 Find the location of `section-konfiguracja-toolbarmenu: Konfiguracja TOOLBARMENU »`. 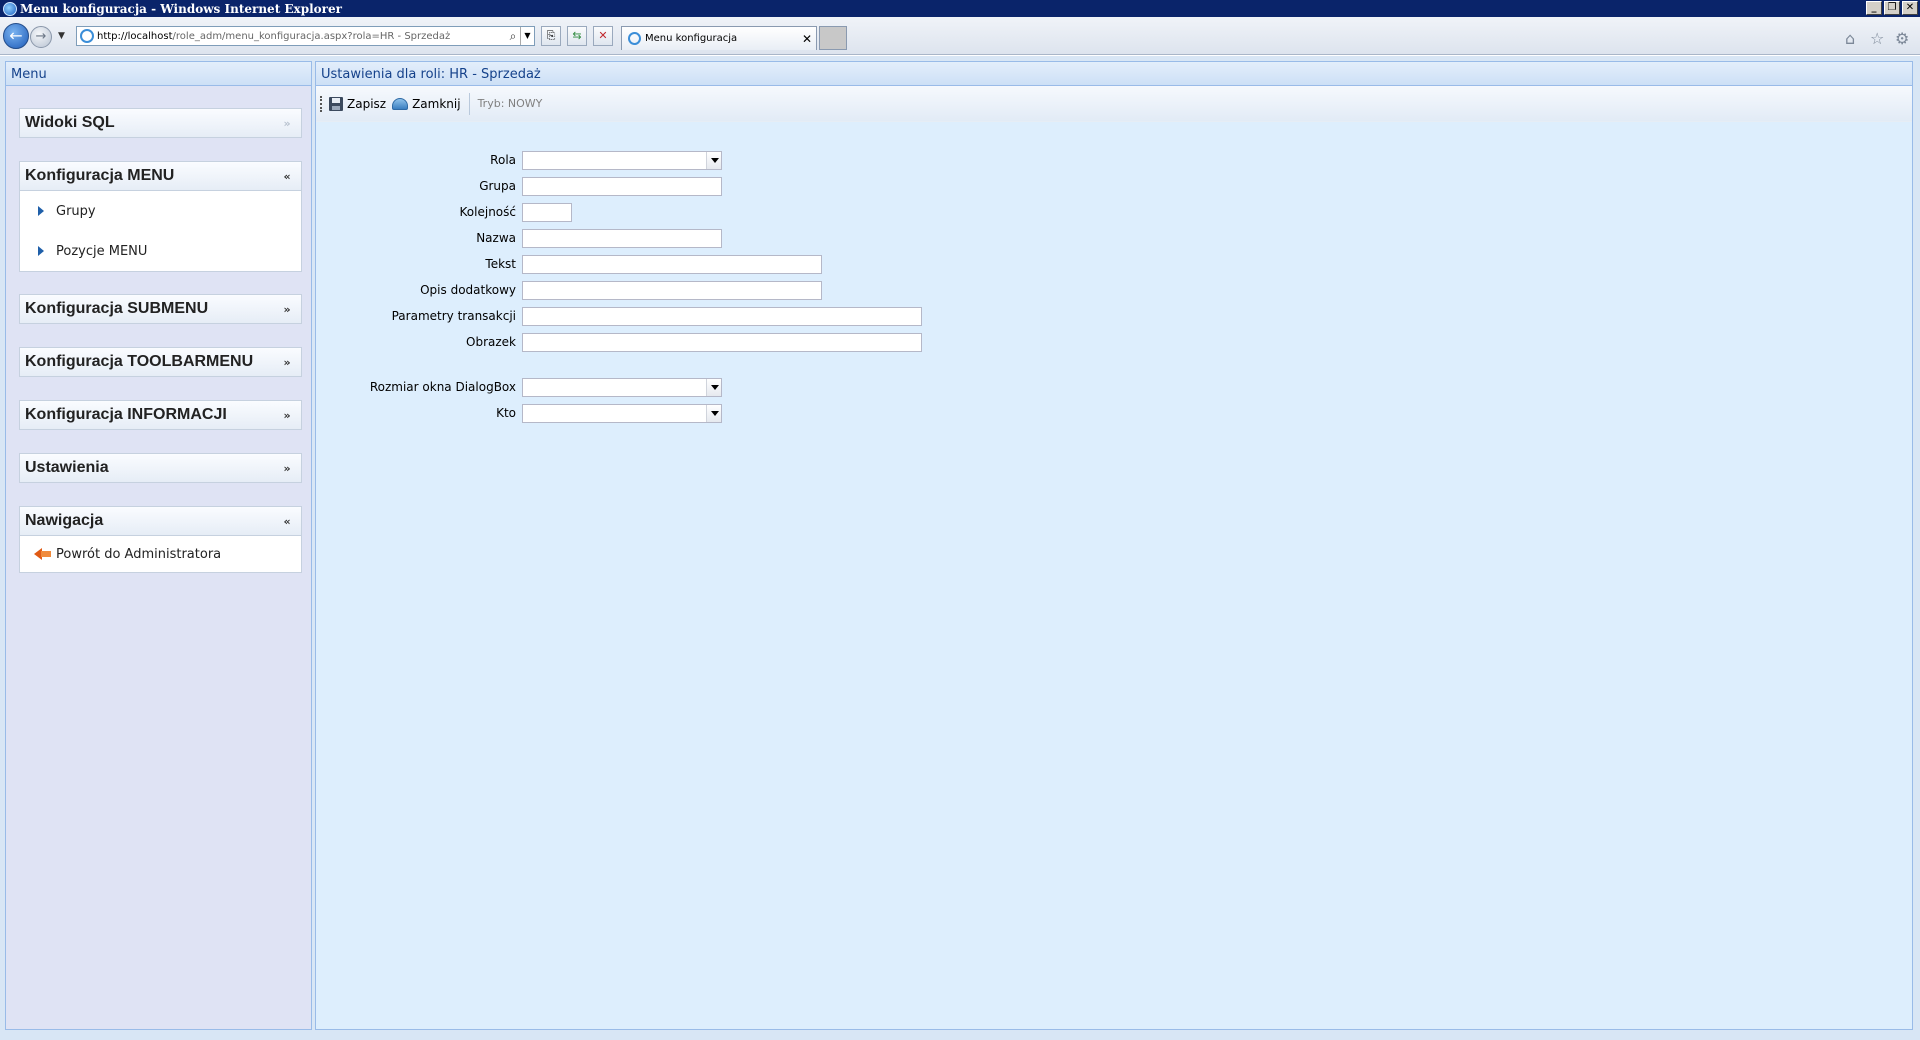

section-konfiguracja-toolbarmenu: Konfiguracja TOOLBARMENU » is located at coordinates (160, 362).